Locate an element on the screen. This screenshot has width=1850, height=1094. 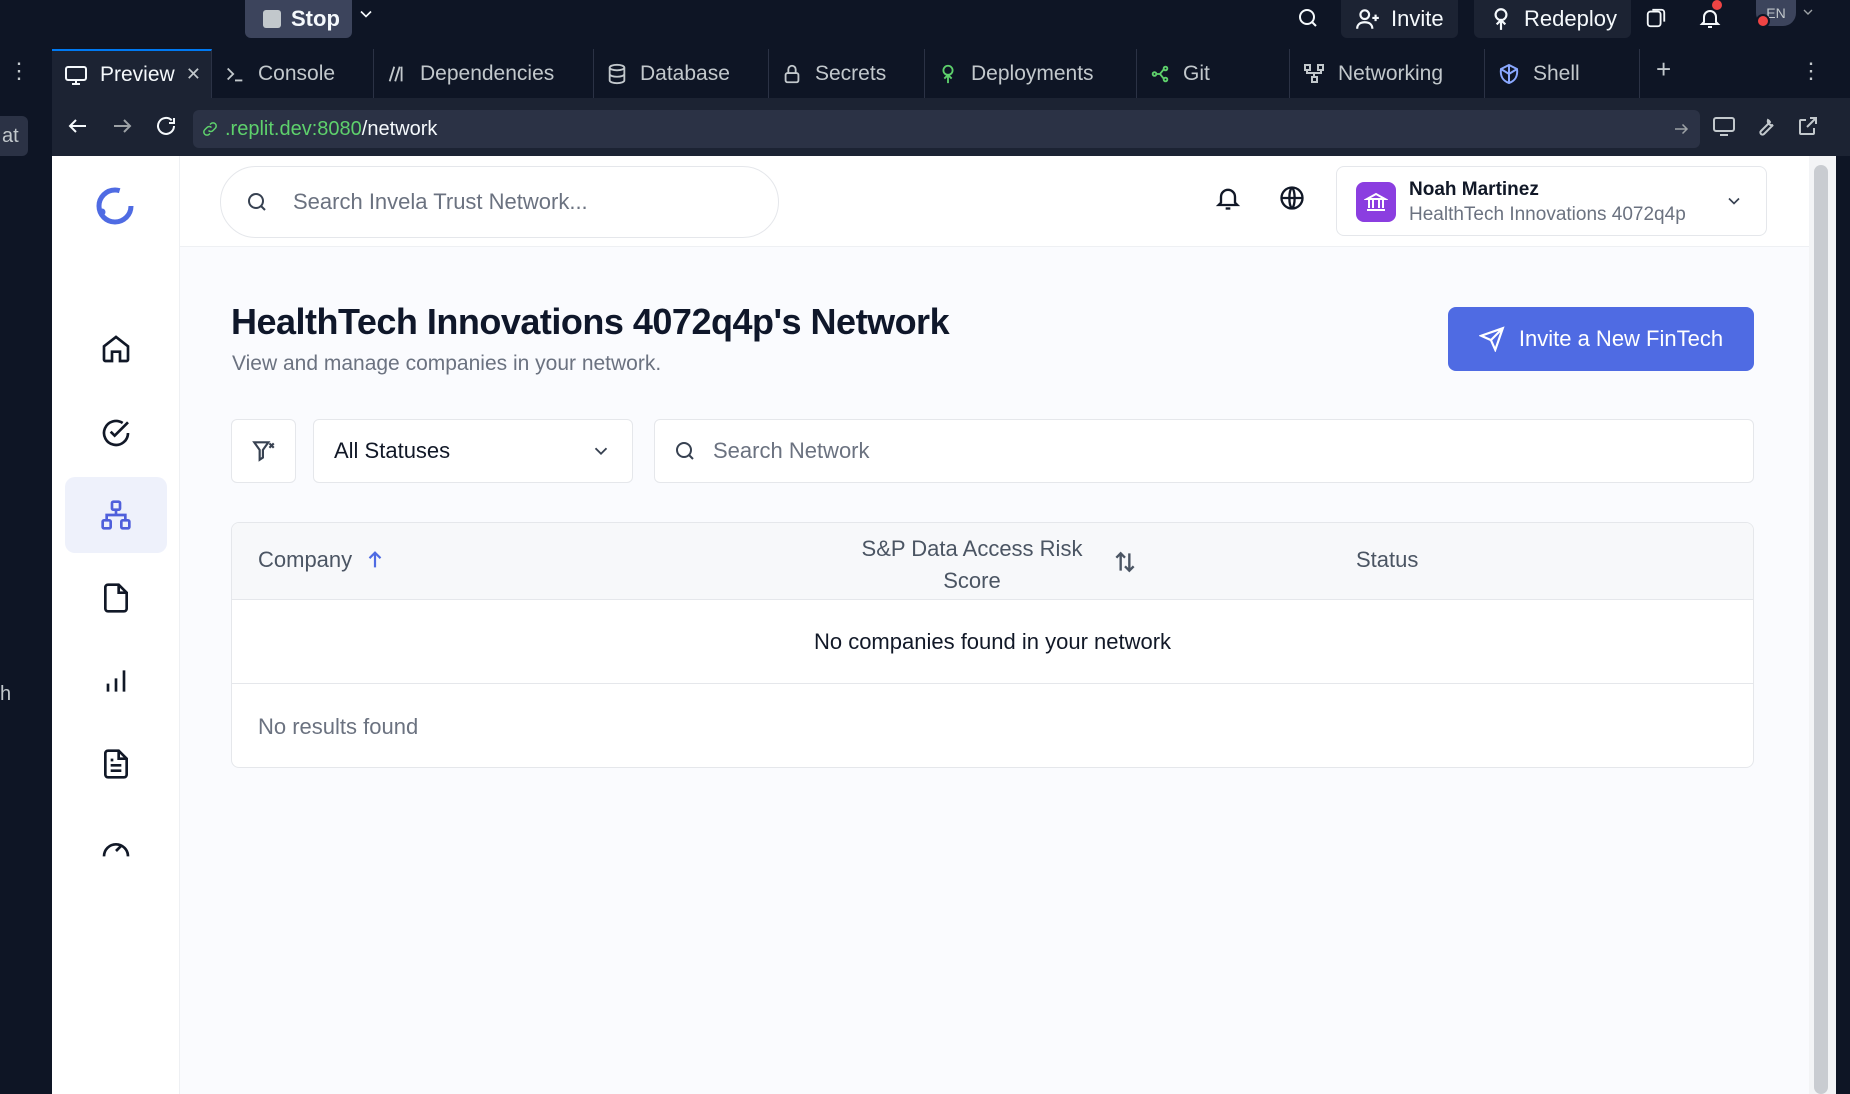
tab-shell: Shell is located at coordinates (1562, 73).